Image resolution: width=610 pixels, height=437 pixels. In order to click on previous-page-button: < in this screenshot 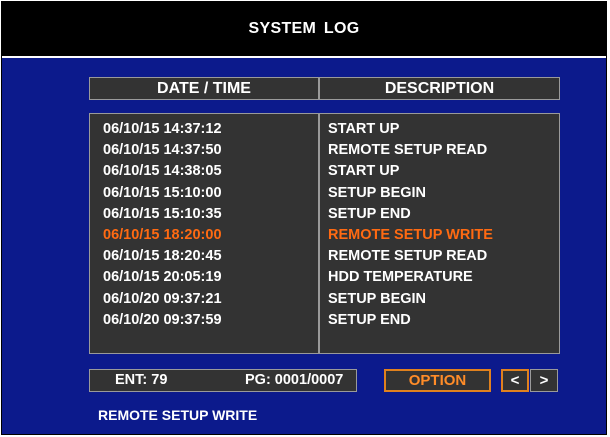, I will do `click(515, 380)`.